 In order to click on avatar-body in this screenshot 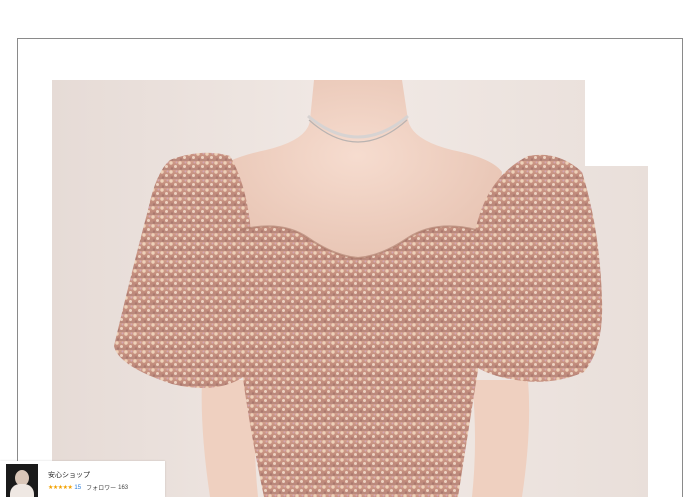, I will do `click(22, 490)`.